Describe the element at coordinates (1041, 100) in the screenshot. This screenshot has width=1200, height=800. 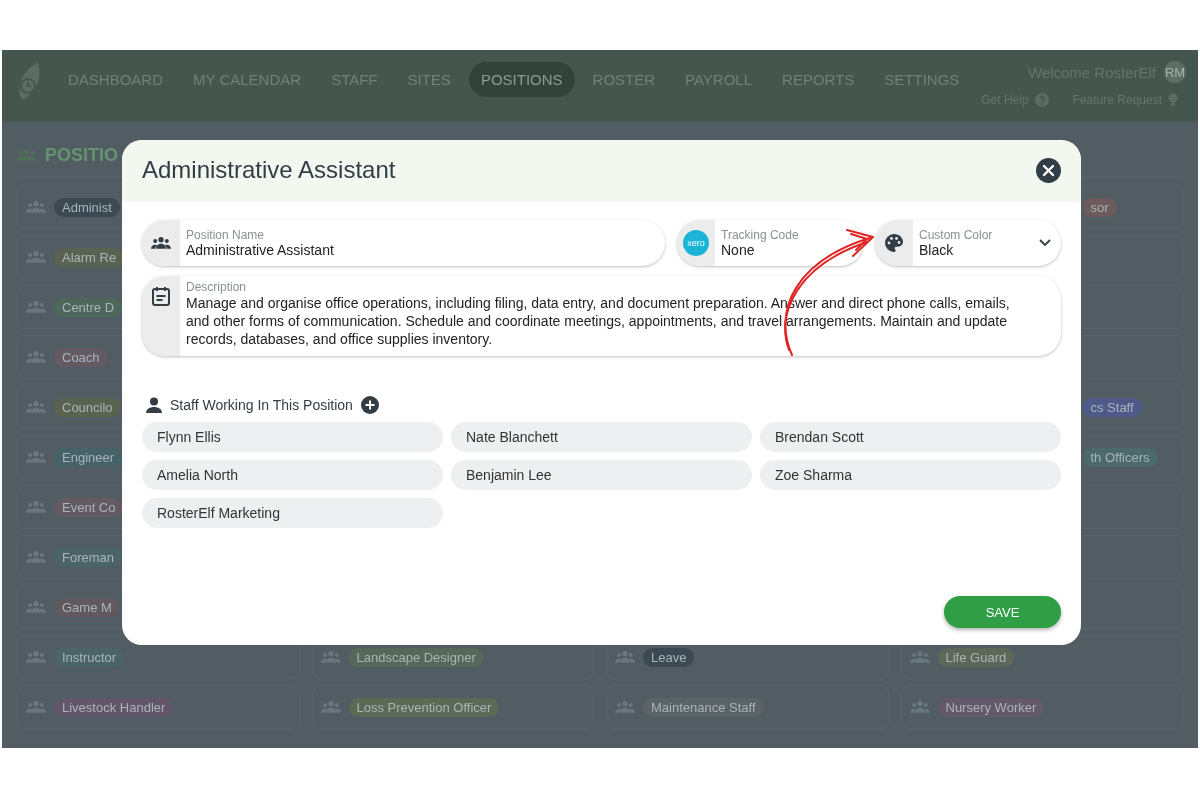
I see `help-icon` at that location.